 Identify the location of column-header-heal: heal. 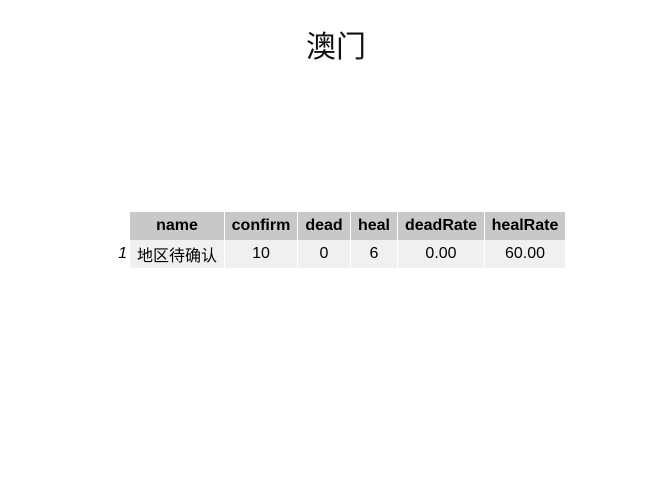
(374, 226).